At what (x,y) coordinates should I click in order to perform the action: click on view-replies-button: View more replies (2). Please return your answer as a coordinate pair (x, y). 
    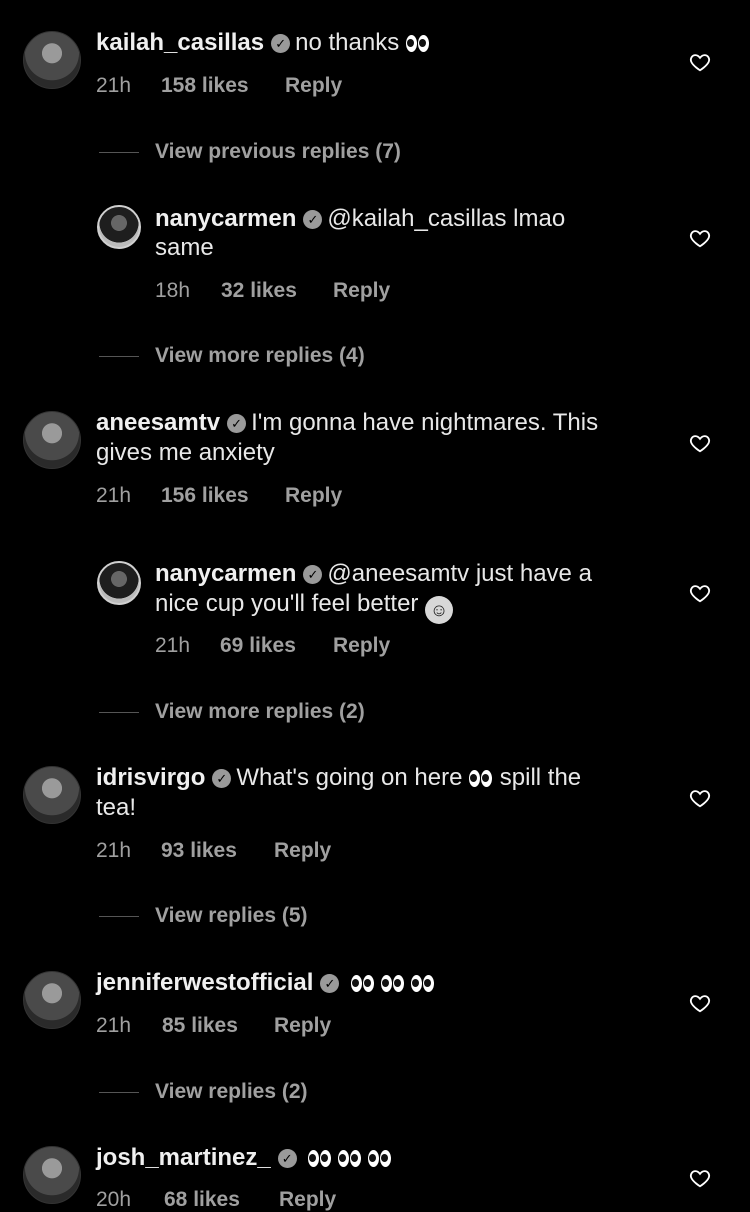
    Looking at the image, I should click on (299, 712).